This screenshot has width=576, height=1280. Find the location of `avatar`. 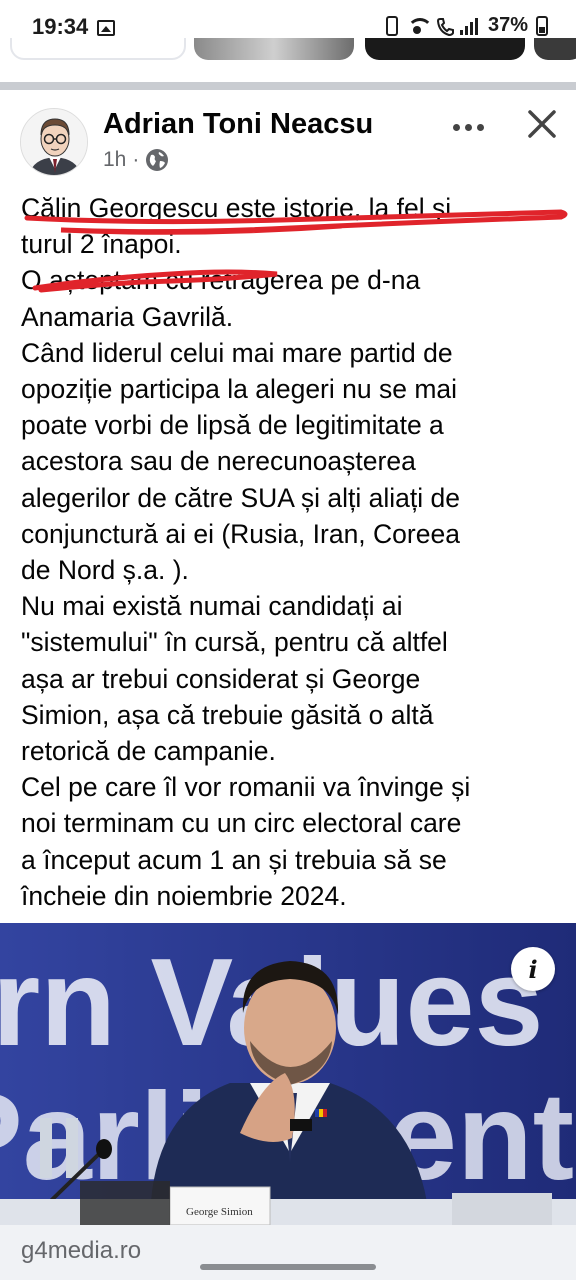

avatar is located at coordinates (54, 142).